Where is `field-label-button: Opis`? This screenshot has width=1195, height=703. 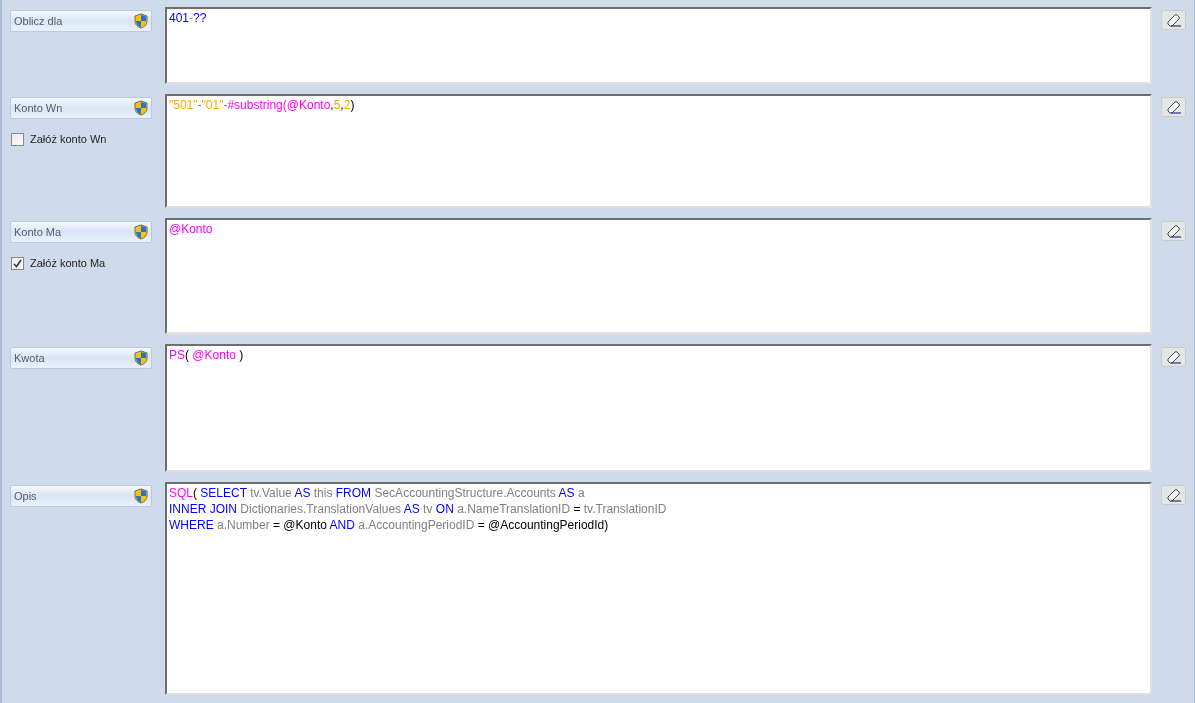 field-label-button: Opis is located at coordinates (81, 496).